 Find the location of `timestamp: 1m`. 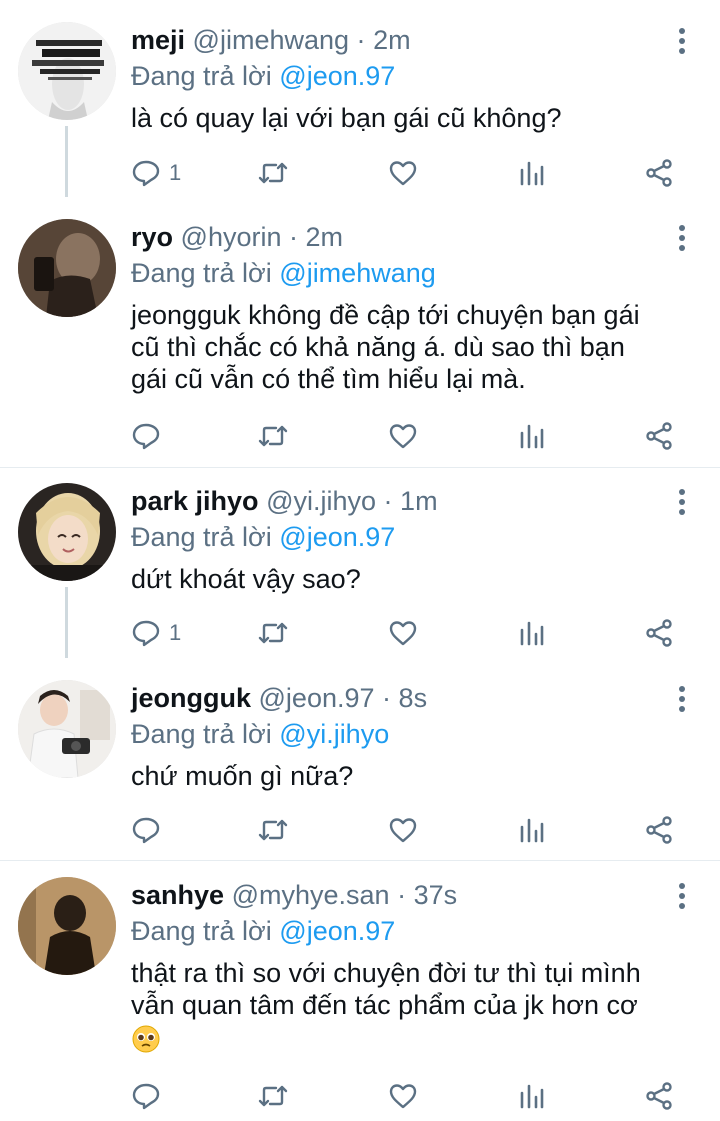

timestamp: 1m is located at coordinates (419, 501).